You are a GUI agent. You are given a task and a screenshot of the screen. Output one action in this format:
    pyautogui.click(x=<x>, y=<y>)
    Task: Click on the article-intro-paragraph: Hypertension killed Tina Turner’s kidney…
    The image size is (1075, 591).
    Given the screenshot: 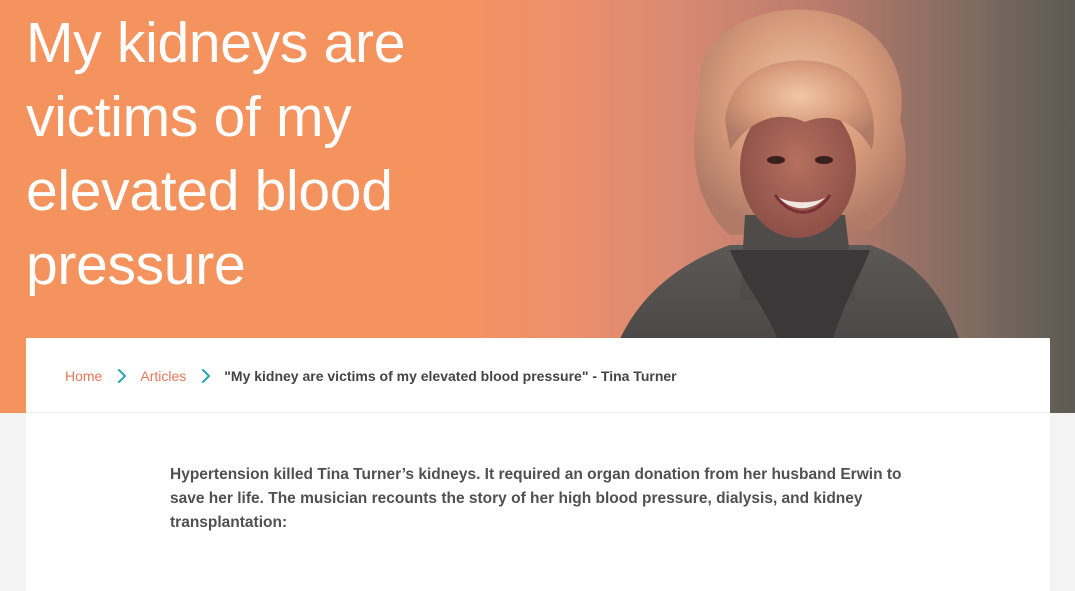 What is the action you would take?
    pyautogui.click(x=536, y=498)
    